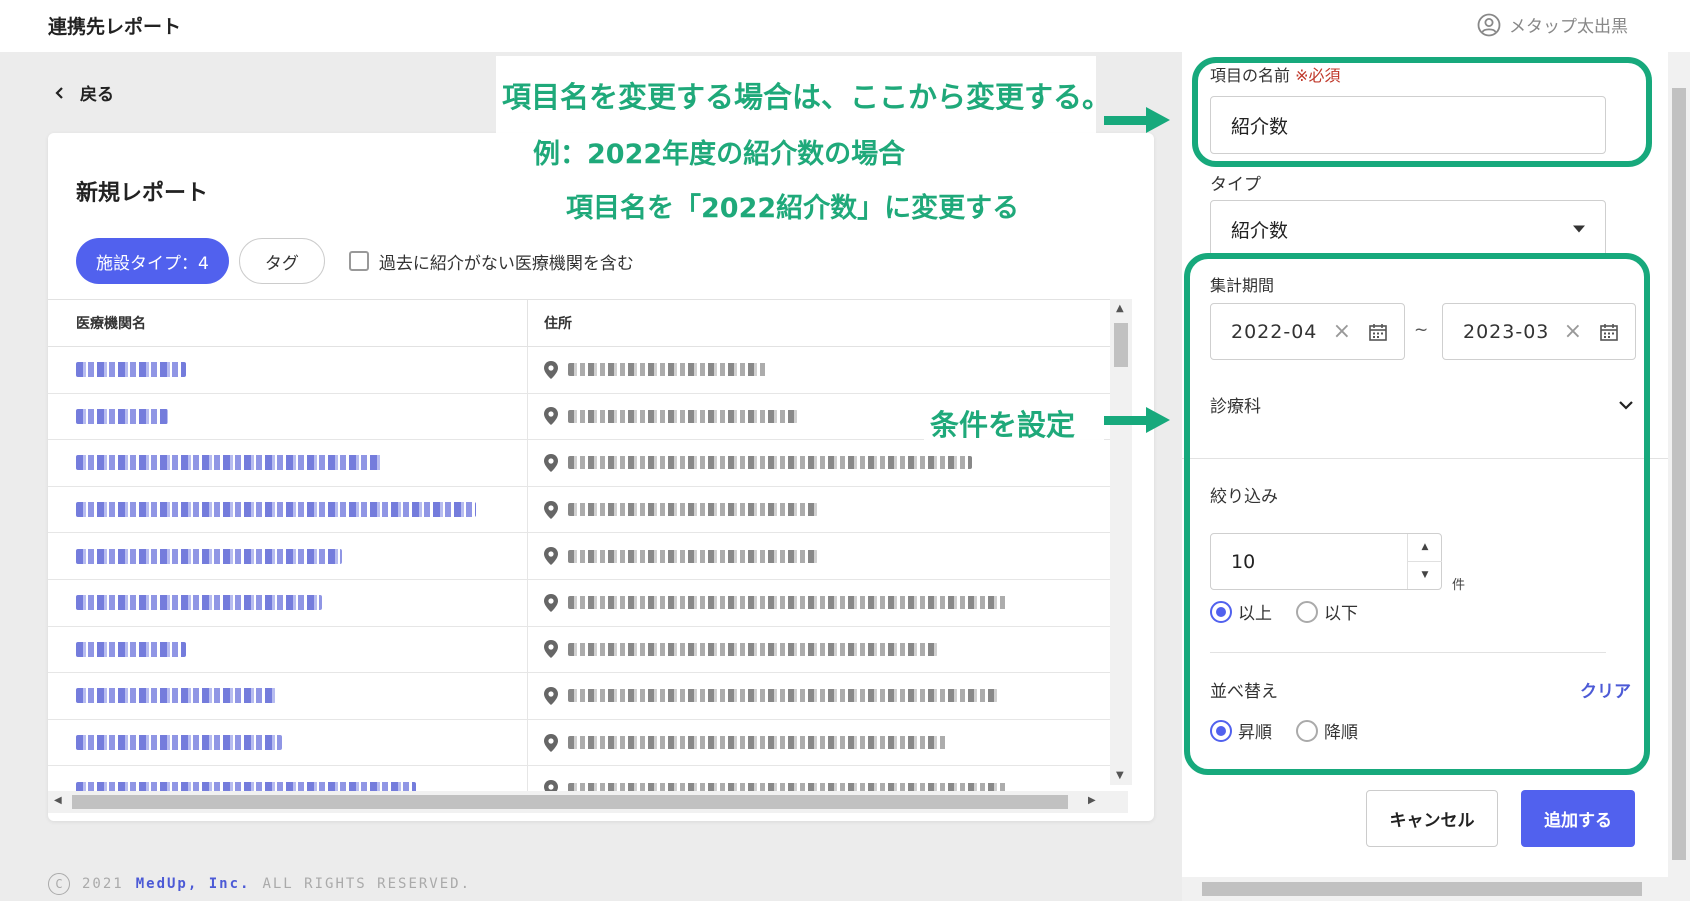 This screenshot has width=1690, height=901. Describe the element at coordinates (97, 95) in the screenshot. I see `back-label: 戻る` at that location.